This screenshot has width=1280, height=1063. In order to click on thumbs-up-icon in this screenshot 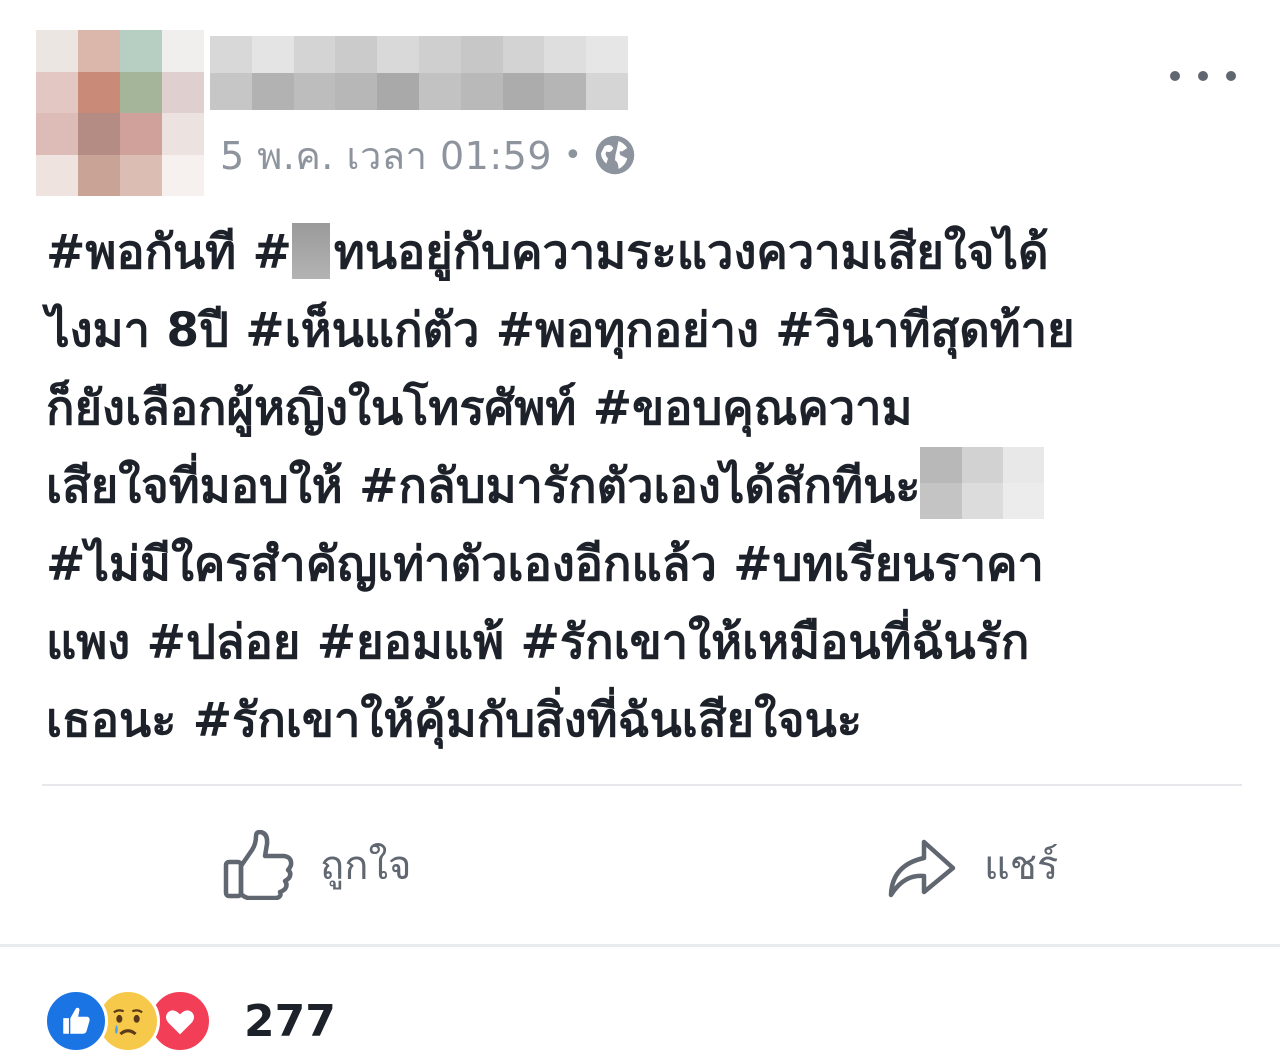, I will do `click(258, 865)`.